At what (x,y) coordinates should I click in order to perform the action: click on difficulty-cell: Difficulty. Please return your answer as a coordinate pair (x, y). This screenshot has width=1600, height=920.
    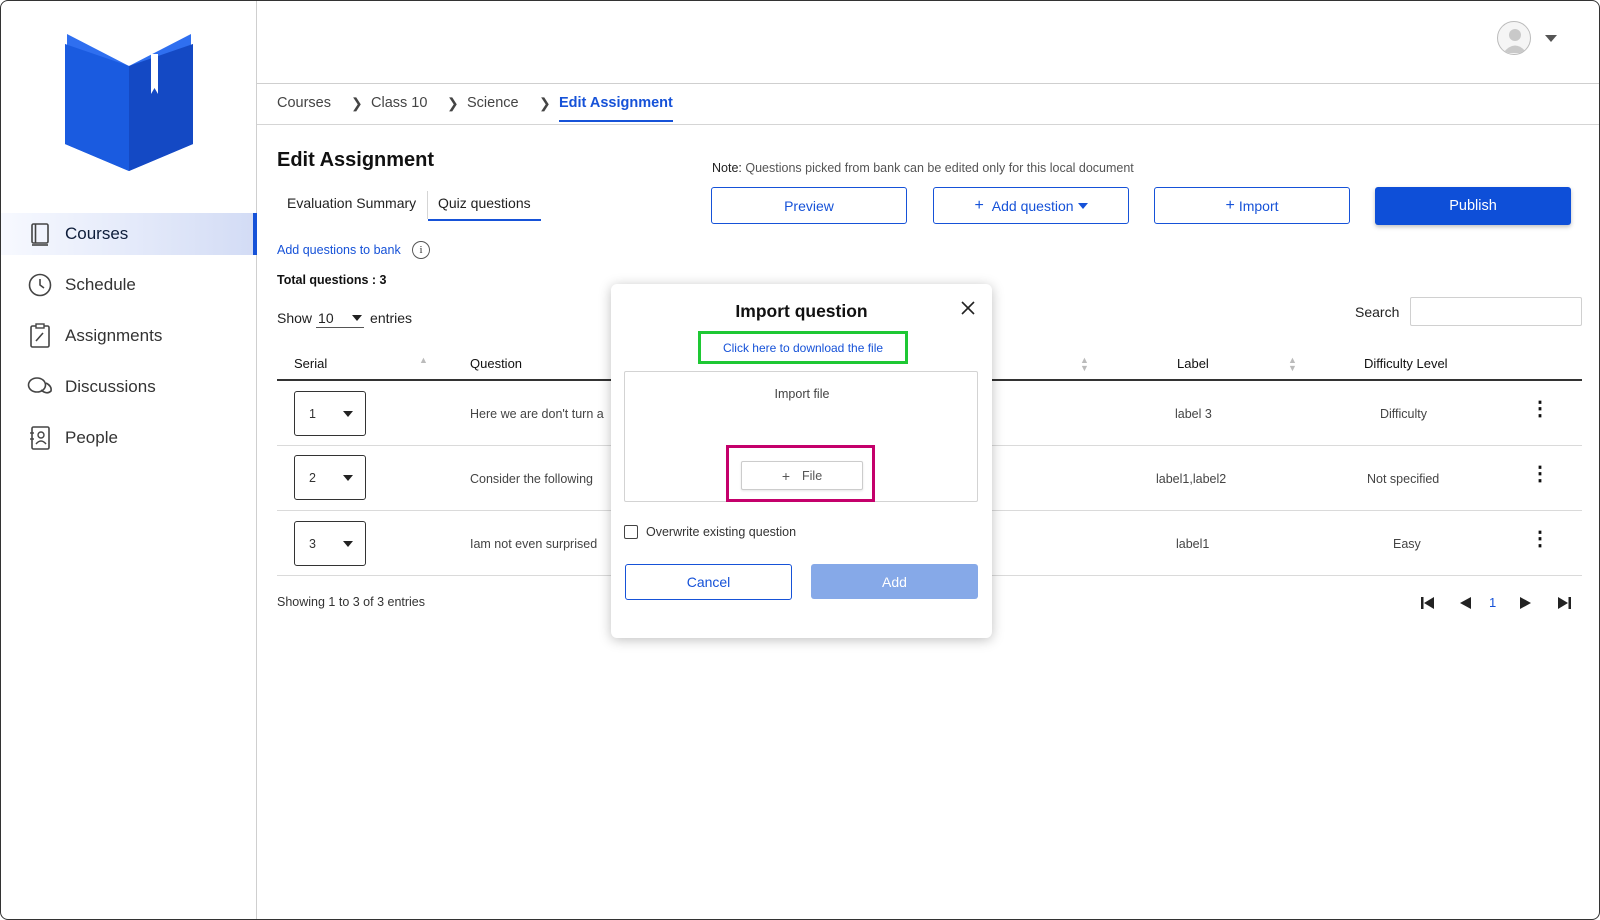
    Looking at the image, I should click on (1404, 414).